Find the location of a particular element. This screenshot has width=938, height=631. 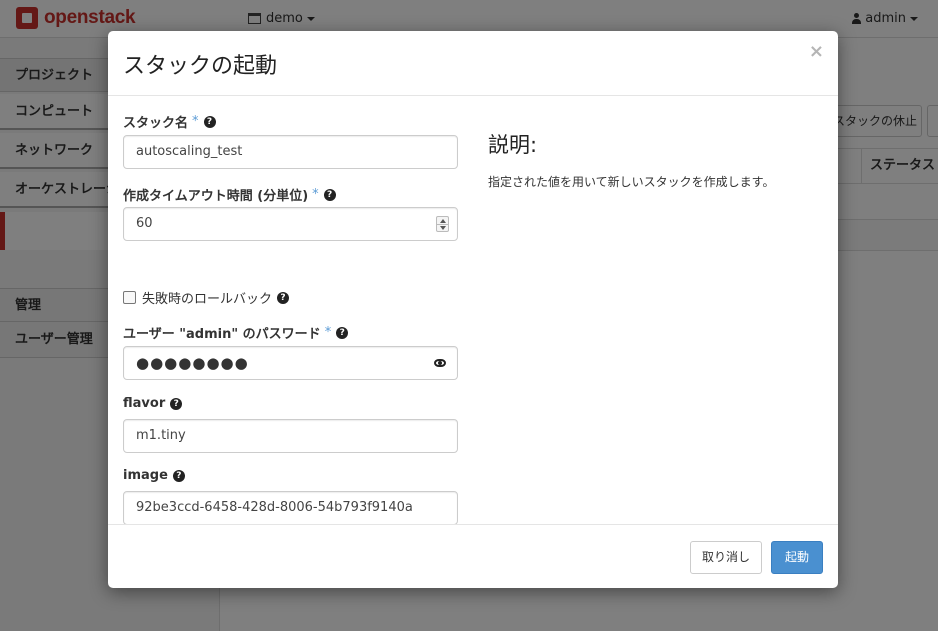

image-label: image ? is located at coordinates (154, 475).